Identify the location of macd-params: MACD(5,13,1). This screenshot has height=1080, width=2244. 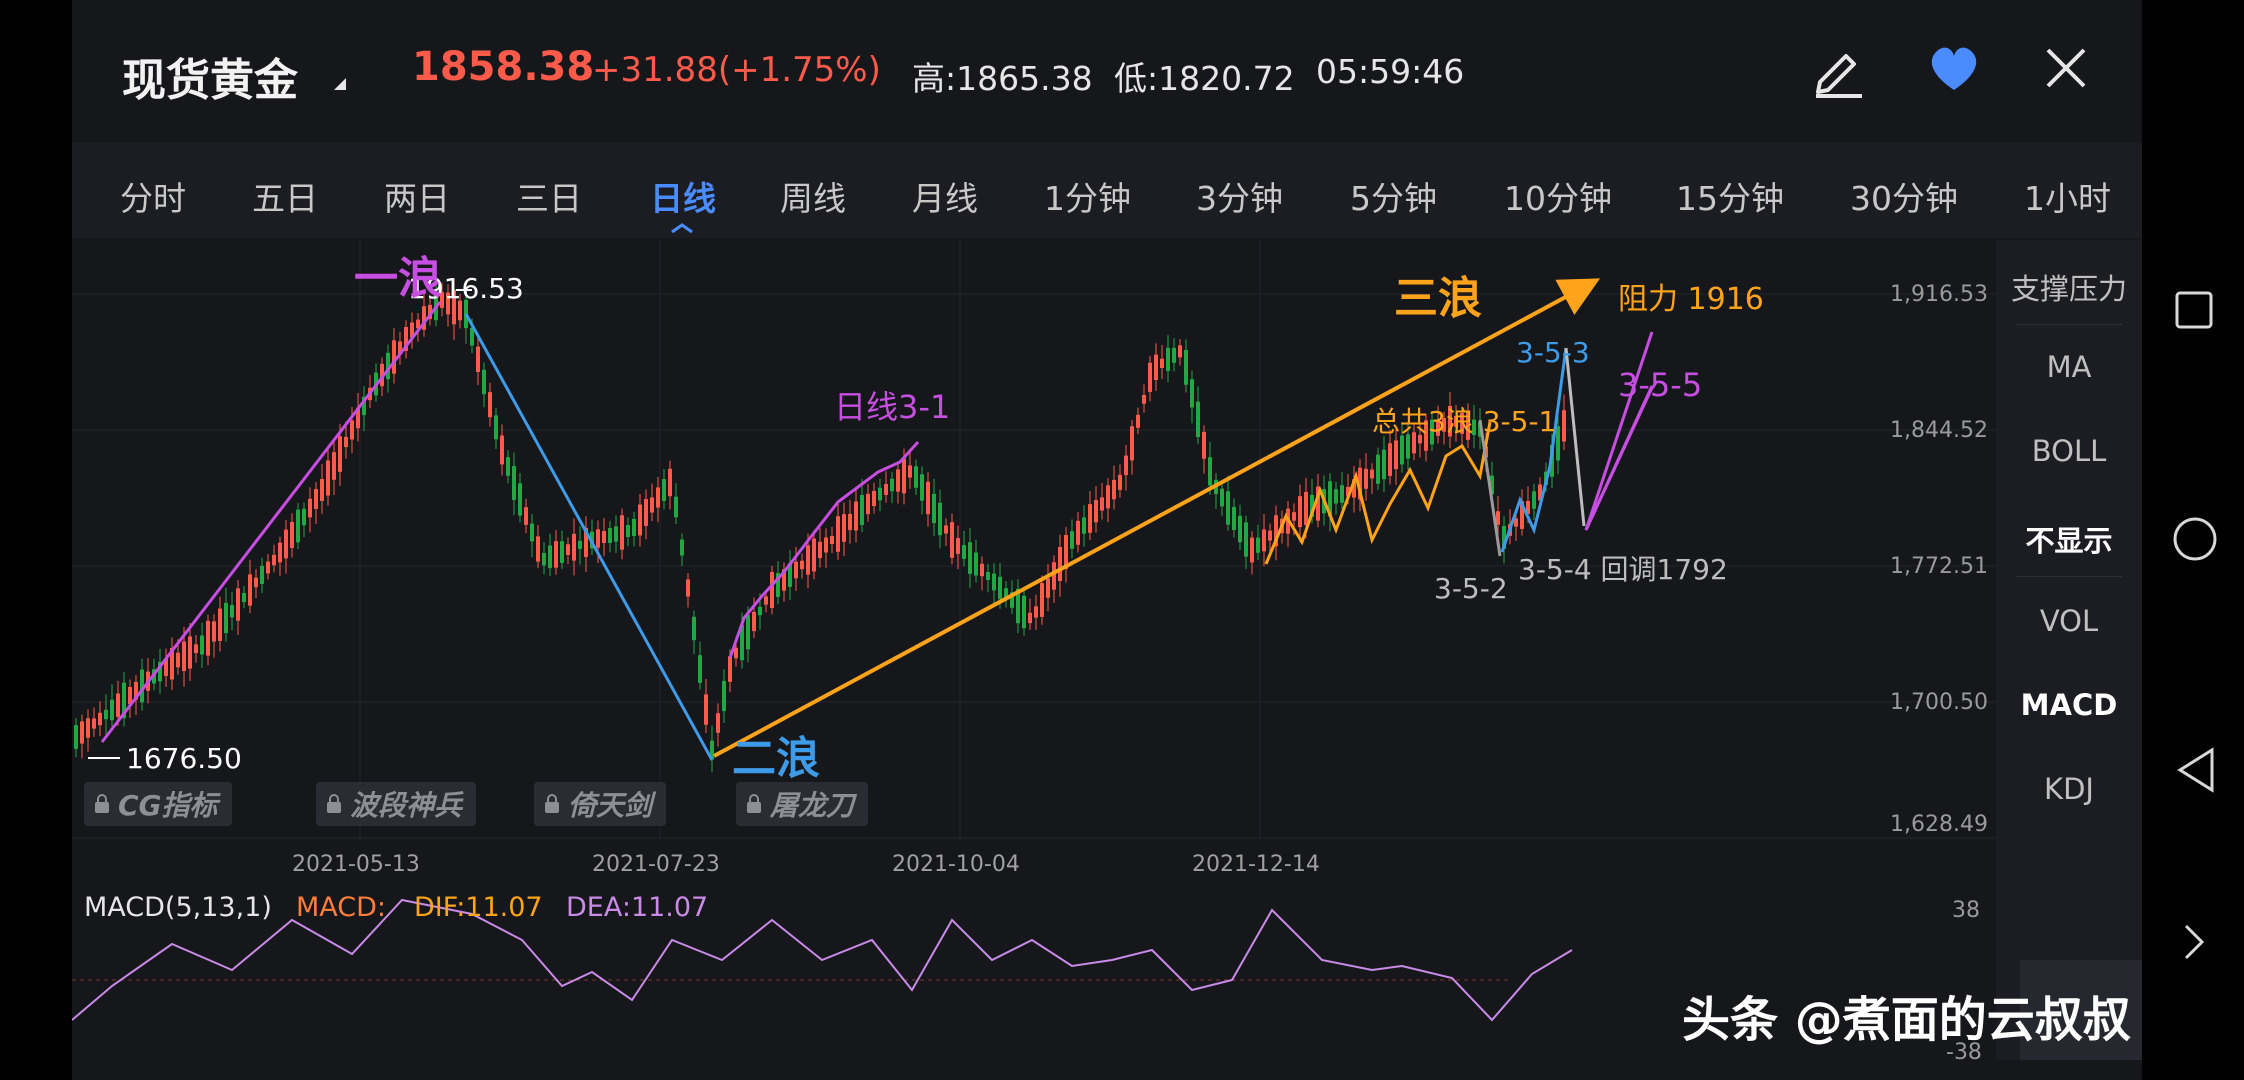
(178, 907).